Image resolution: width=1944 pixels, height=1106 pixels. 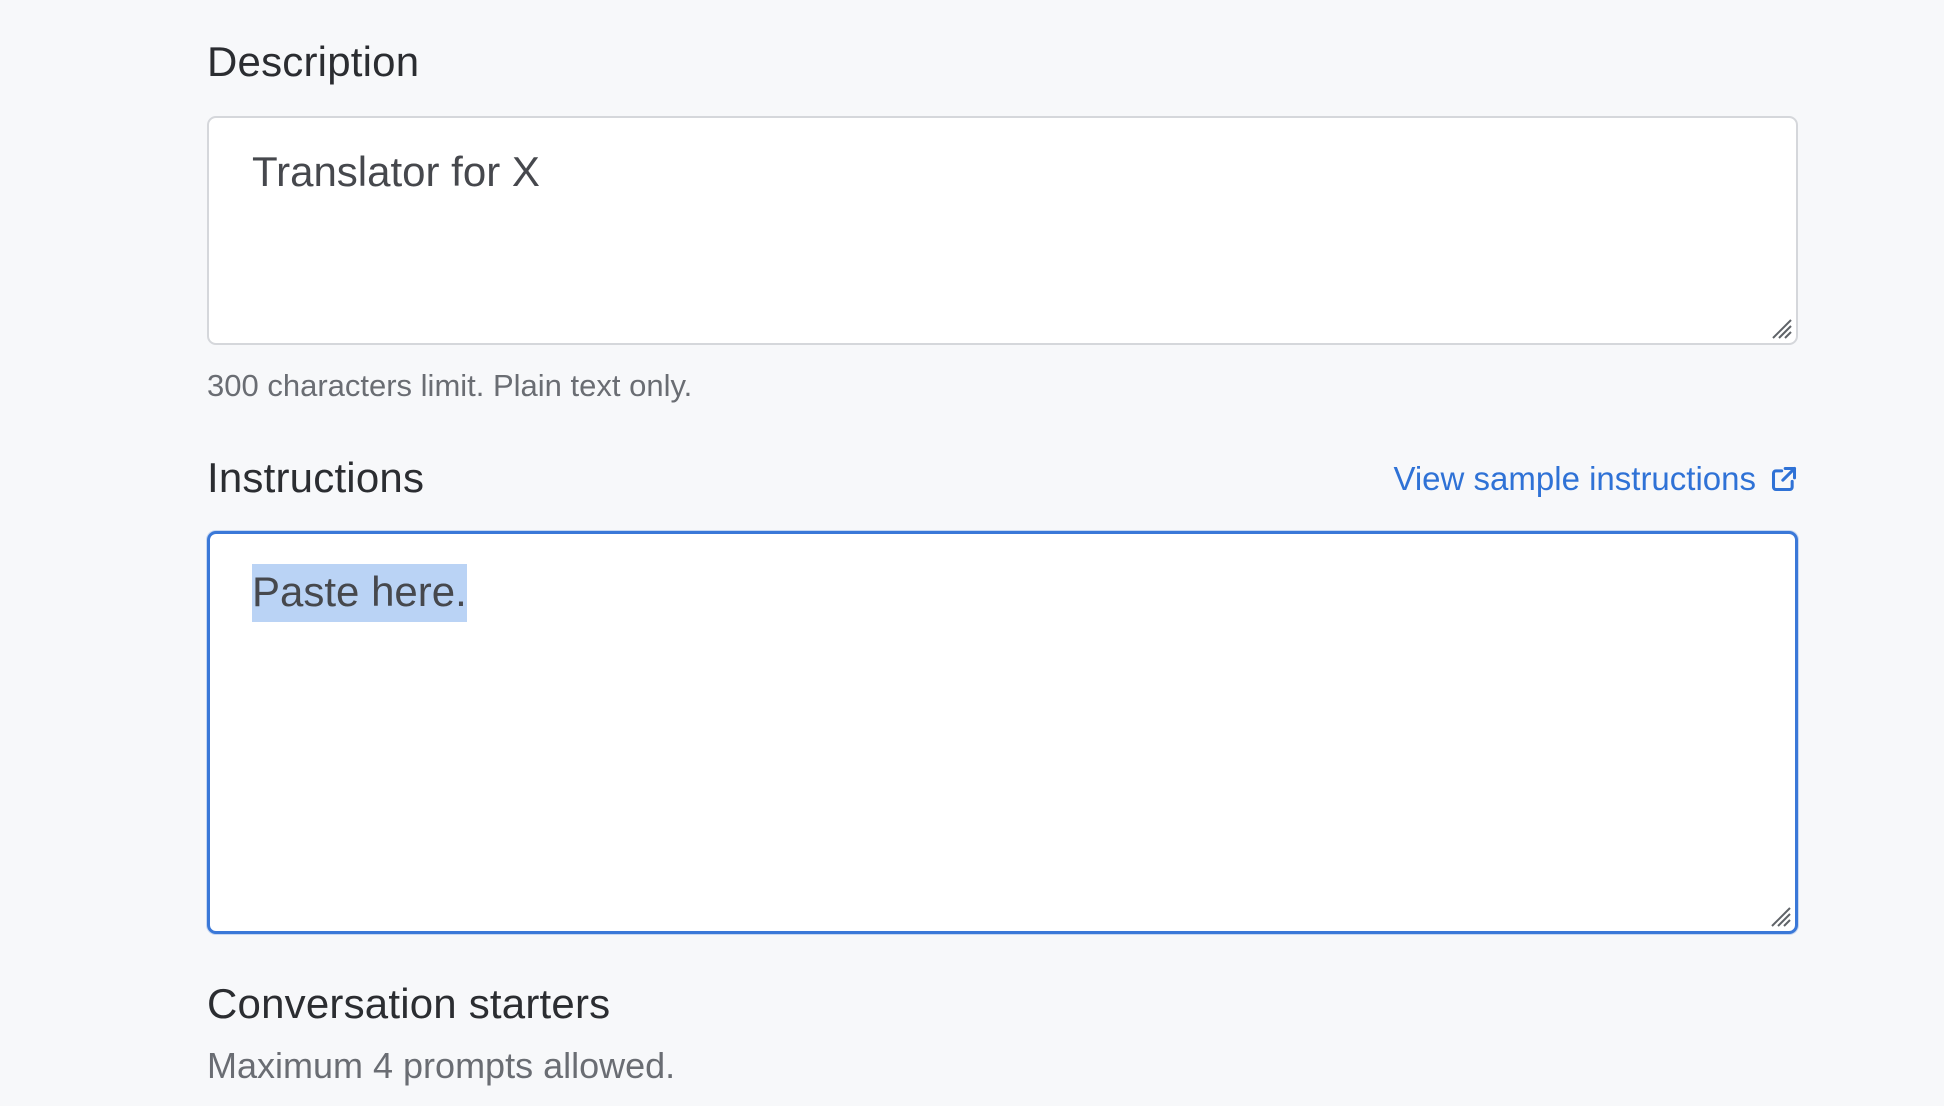 What do you see at coordinates (316, 477) in the screenshot?
I see `instructions-label: Instructions` at bounding box center [316, 477].